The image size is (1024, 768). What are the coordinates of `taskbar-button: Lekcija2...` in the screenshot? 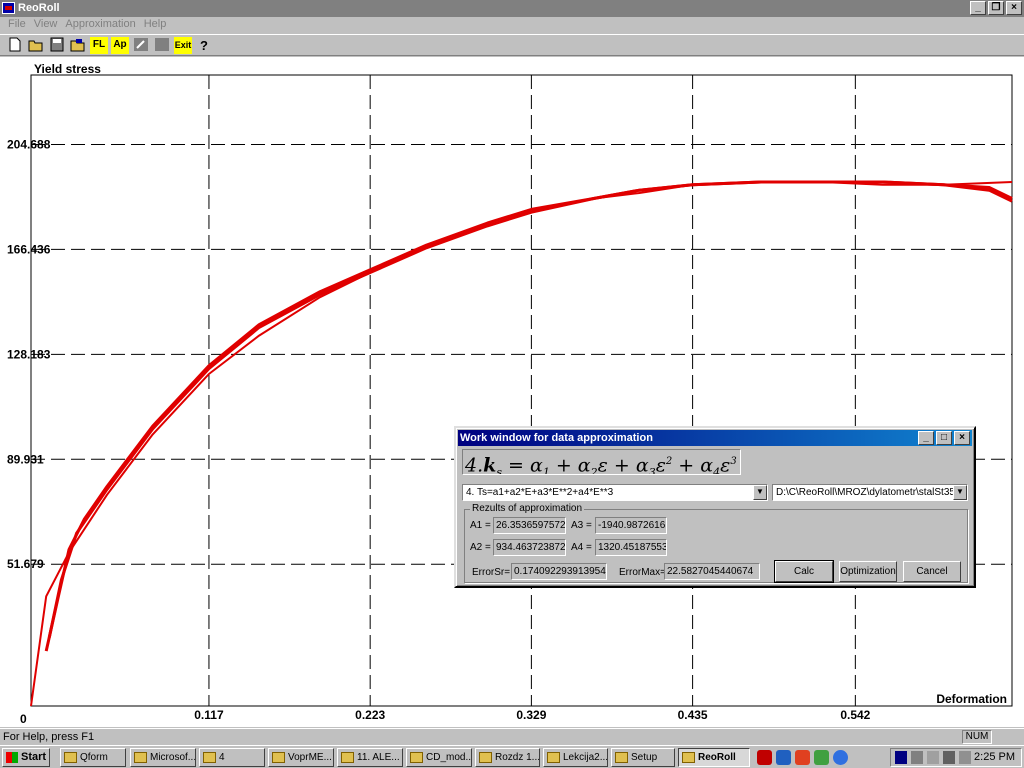 It's located at (575, 757).